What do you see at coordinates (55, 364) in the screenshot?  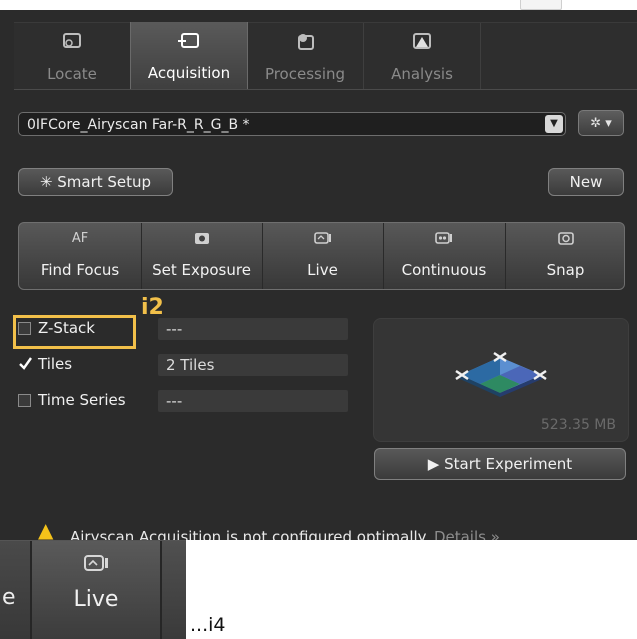 I see `tiles-label: Tiles` at bounding box center [55, 364].